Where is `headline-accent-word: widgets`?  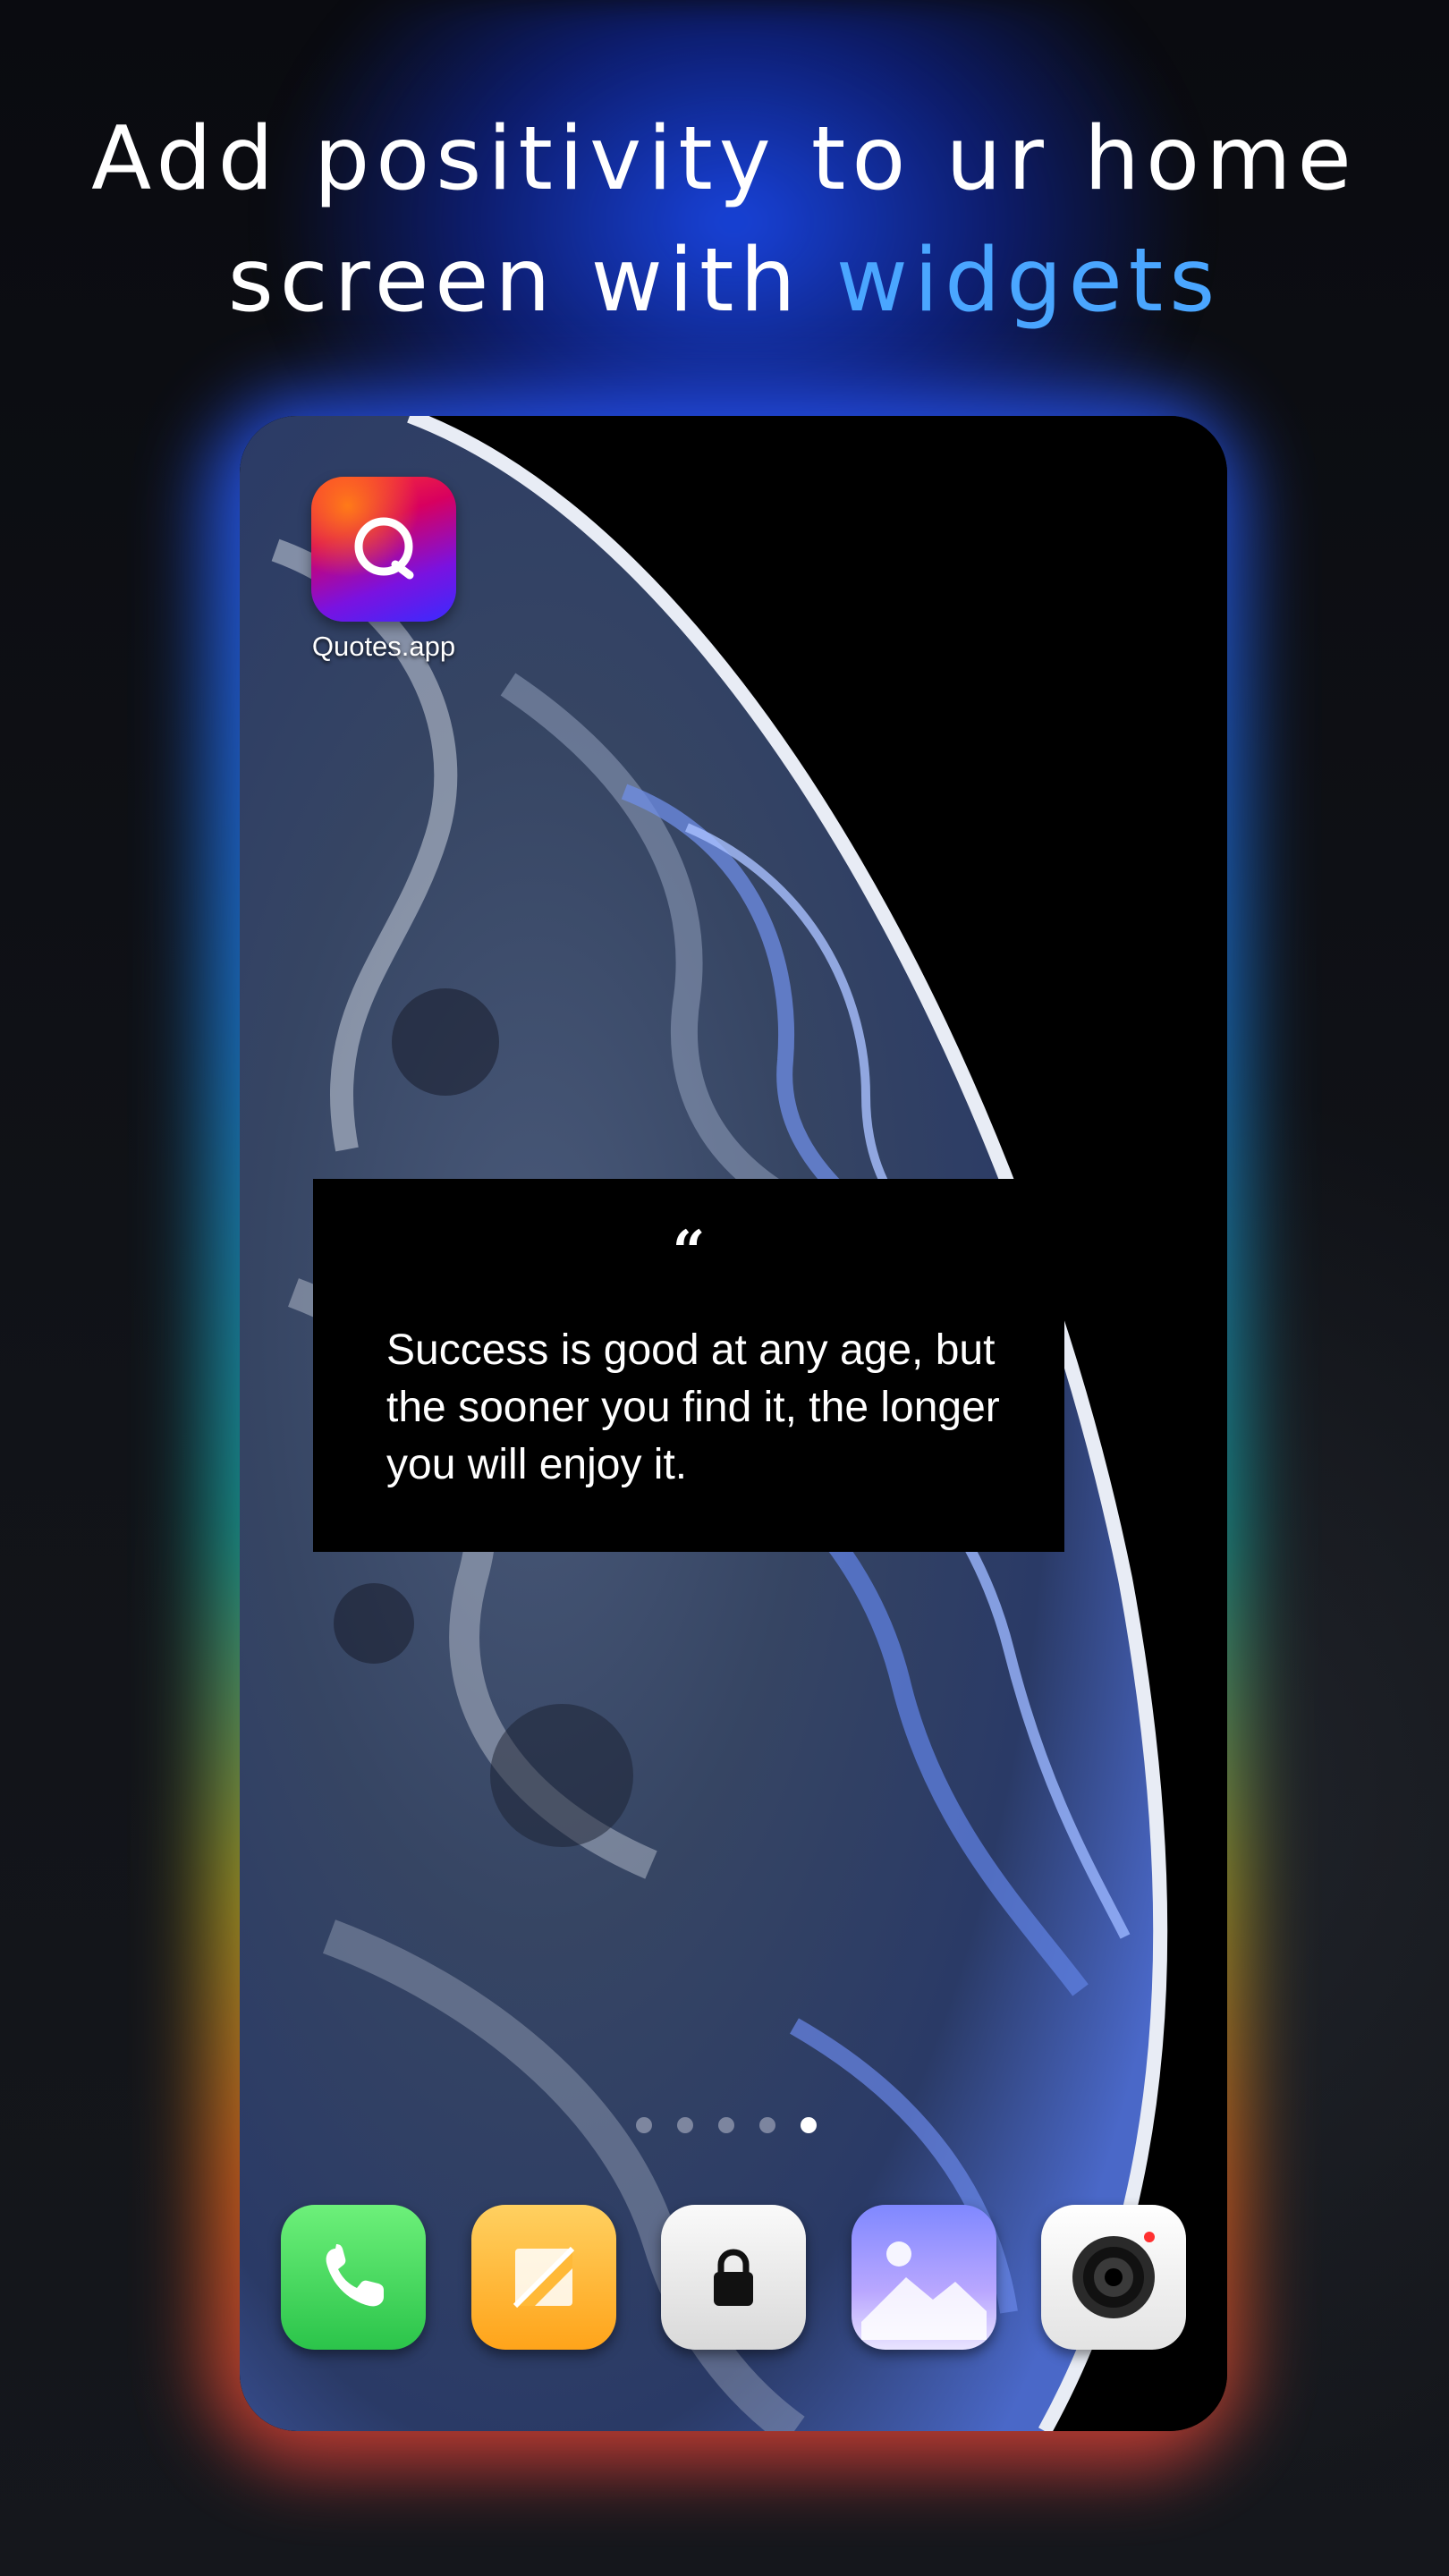
headline-accent-word: widgets is located at coordinates (1028, 281).